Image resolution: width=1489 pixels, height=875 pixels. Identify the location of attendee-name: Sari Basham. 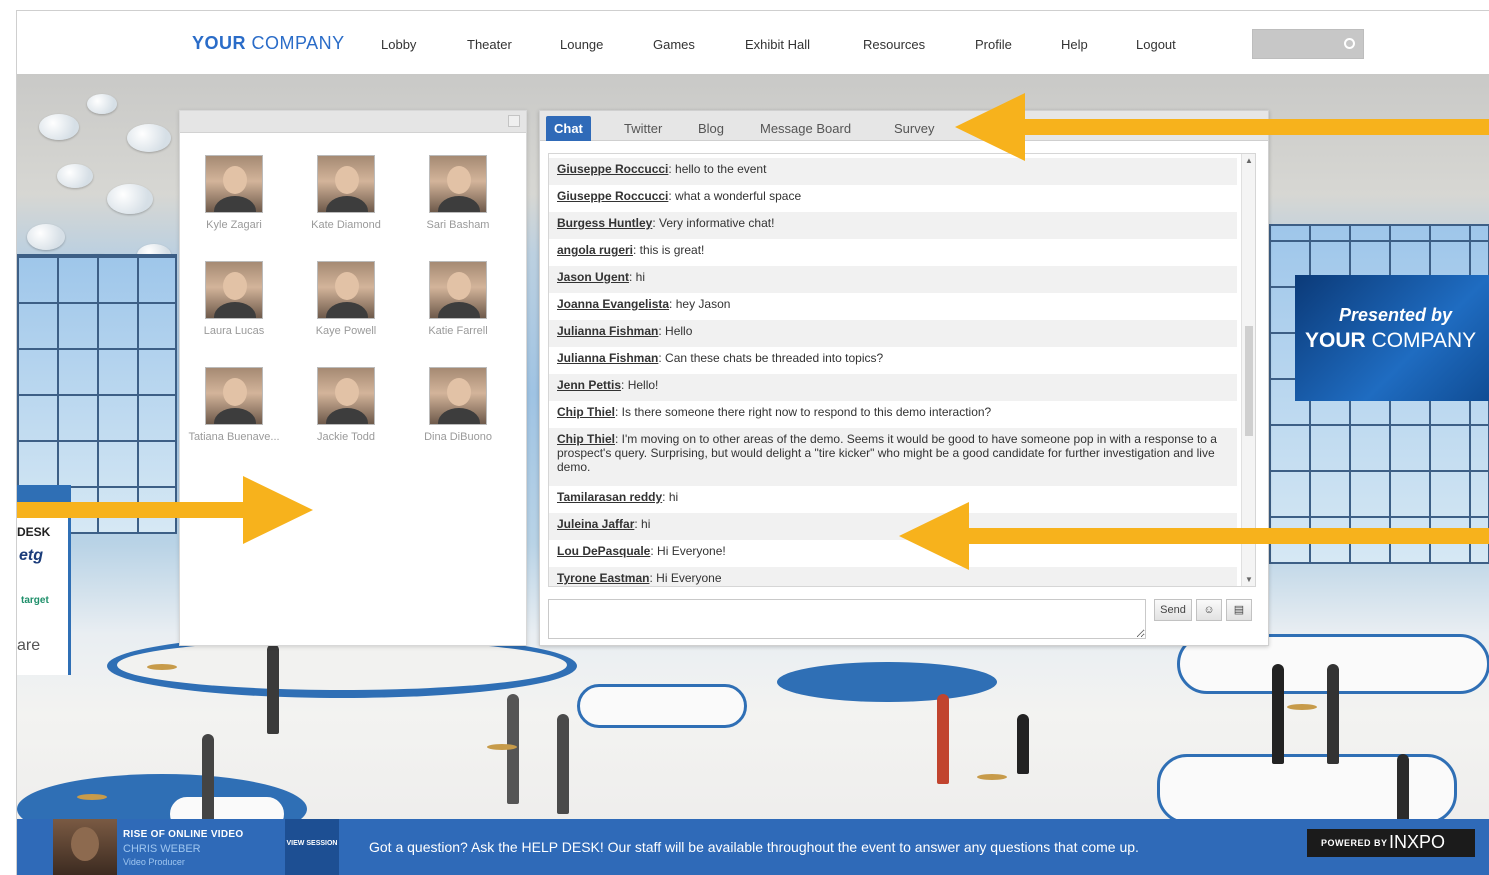
(458, 225).